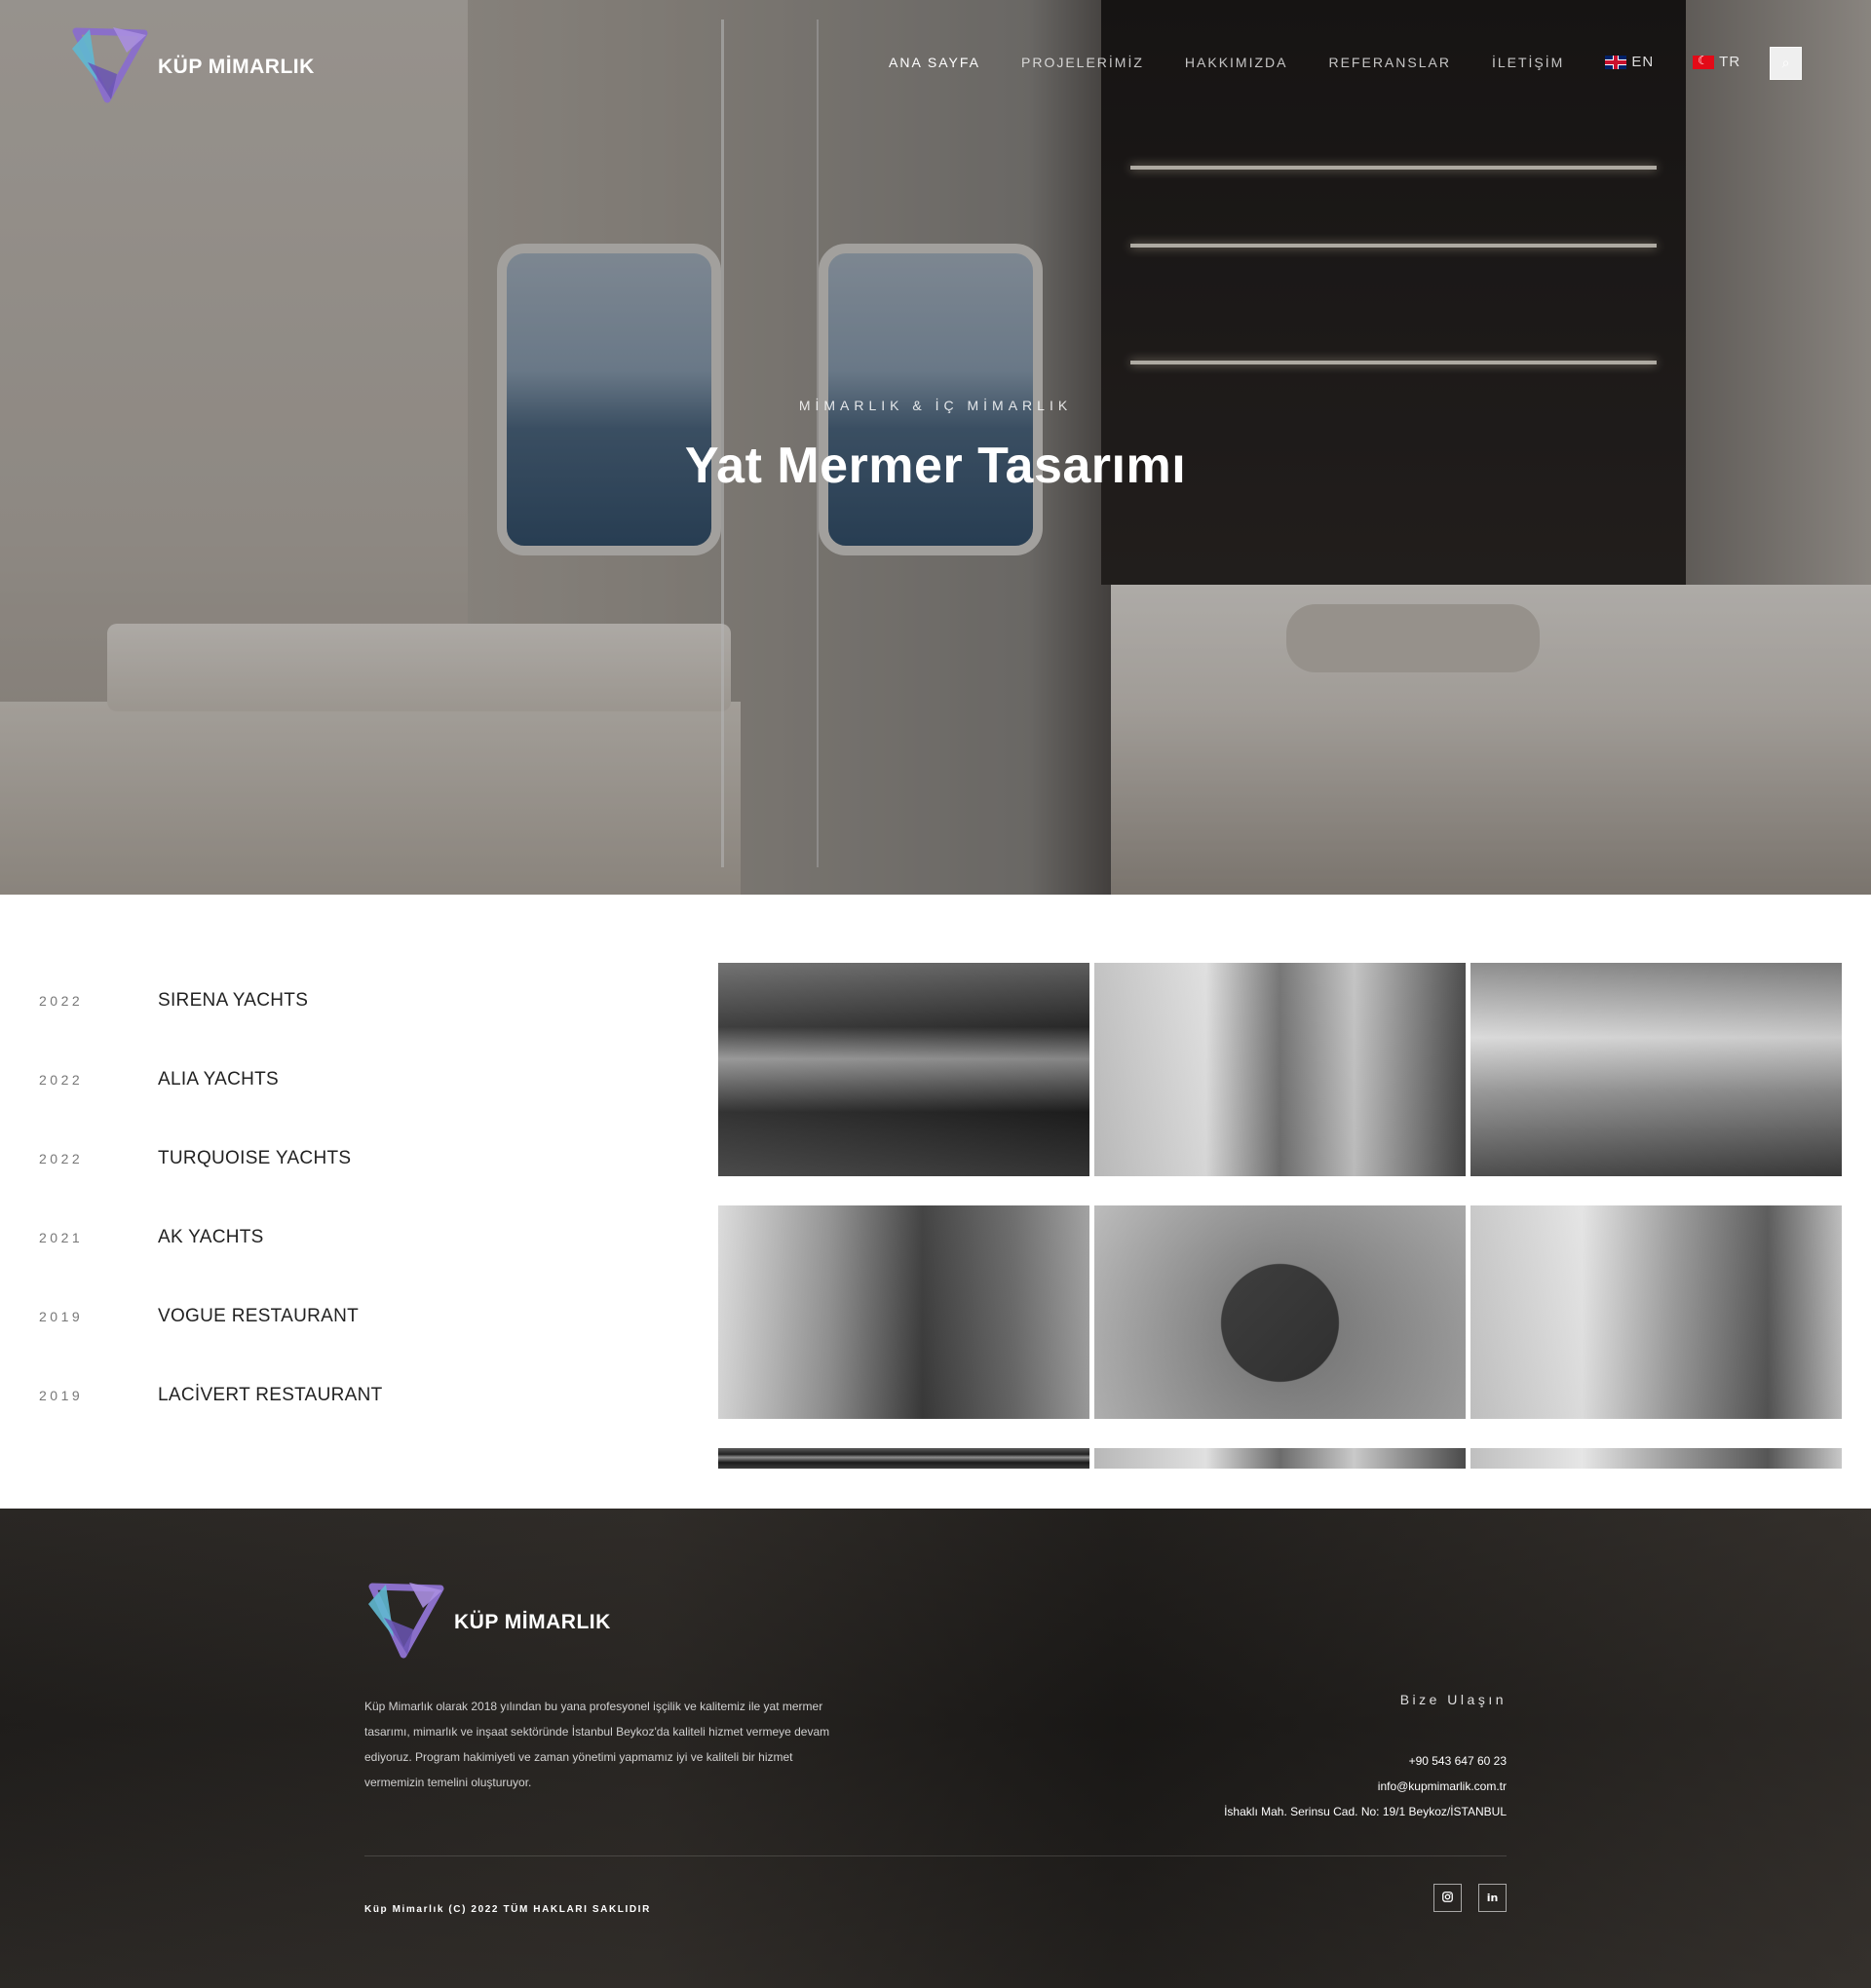 Image resolution: width=1871 pixels, height=1988 pixels. I want to click on nav-item-home: ANA SAYFA, so click(934, 62).